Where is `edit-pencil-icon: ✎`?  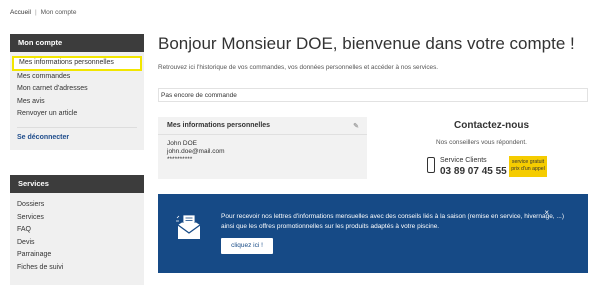
edit-pencil-icon: ✎ is located at coordinates (356, 126).